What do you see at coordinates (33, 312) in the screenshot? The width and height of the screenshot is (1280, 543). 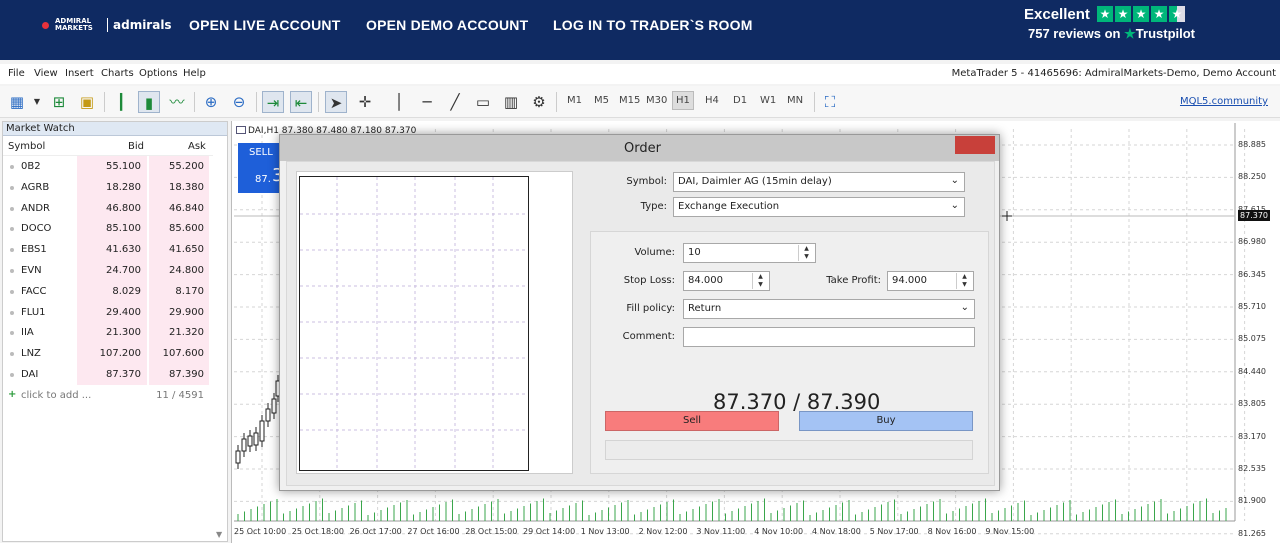 I see `symbol-name: FLU1` at bounding box center [33, 312].